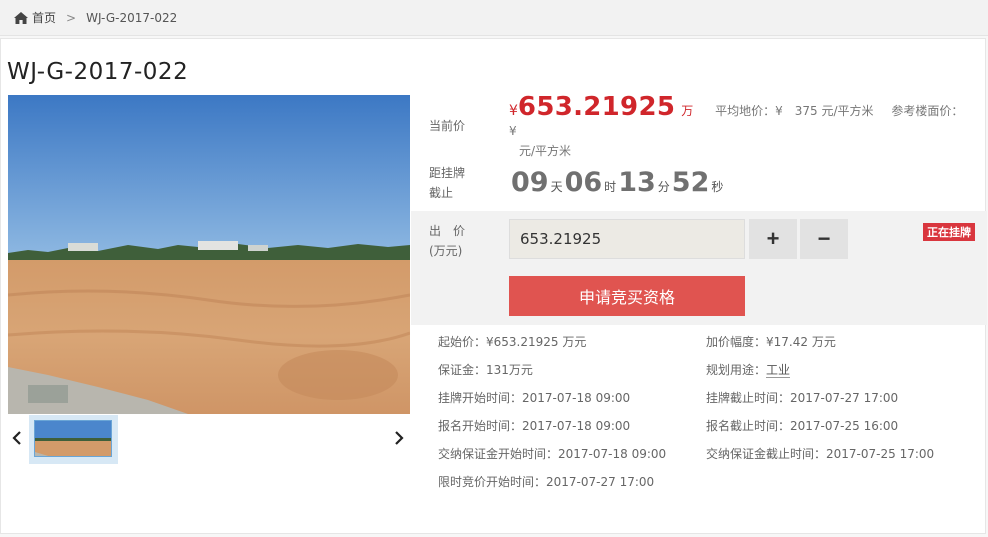  Describe the element at coordinates (778, 370) in the screenshot. I see `usage-link: 工业` at that location.